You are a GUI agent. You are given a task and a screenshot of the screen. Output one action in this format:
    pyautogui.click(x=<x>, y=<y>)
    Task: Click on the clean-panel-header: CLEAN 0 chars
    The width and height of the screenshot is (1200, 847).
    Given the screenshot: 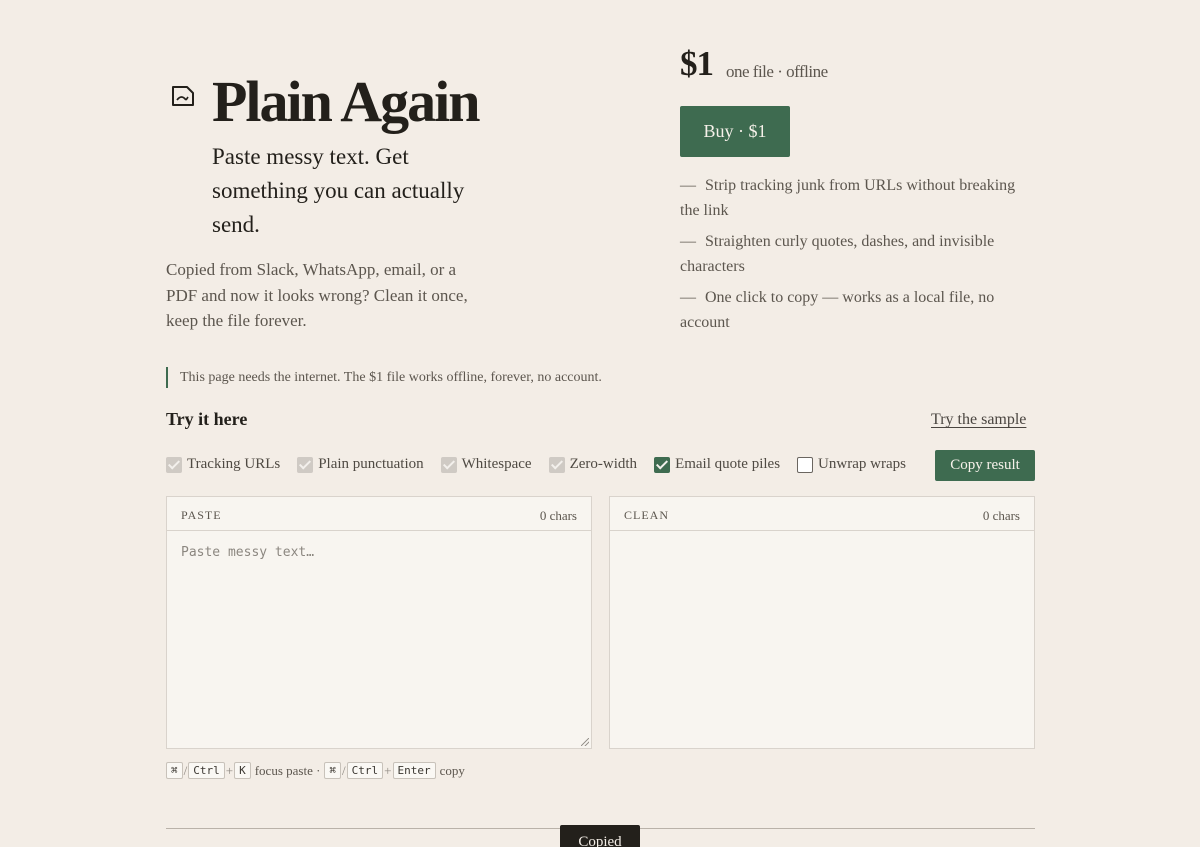 What is the action you would take?
    pyautogui.click(x=822, y=514)
    